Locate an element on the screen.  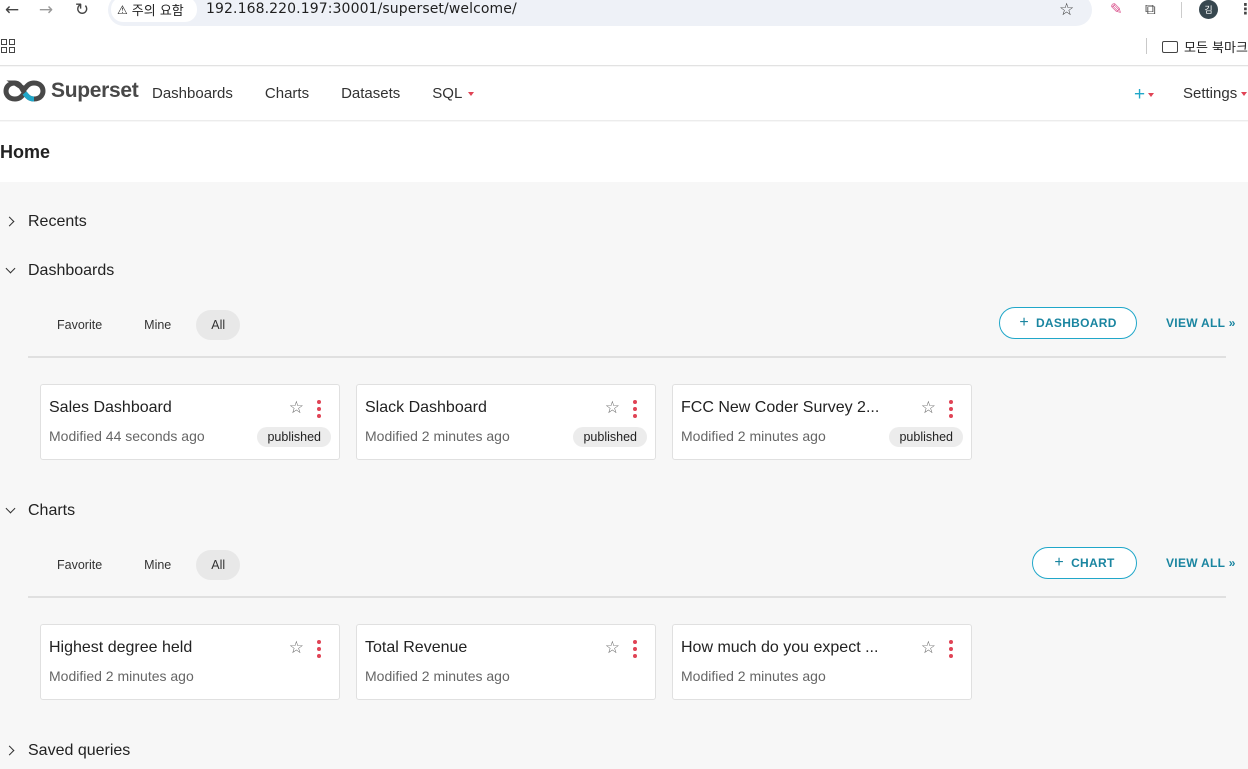
title-bar is located at coordinates (624, 152).